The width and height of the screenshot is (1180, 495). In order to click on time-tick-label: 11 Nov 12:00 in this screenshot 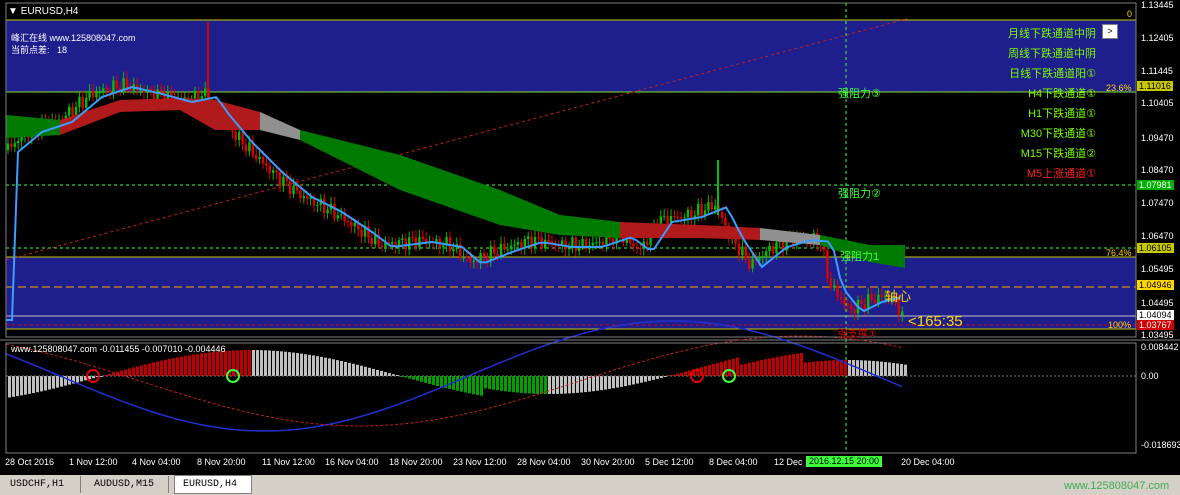, I will do `click(288, 462)`.